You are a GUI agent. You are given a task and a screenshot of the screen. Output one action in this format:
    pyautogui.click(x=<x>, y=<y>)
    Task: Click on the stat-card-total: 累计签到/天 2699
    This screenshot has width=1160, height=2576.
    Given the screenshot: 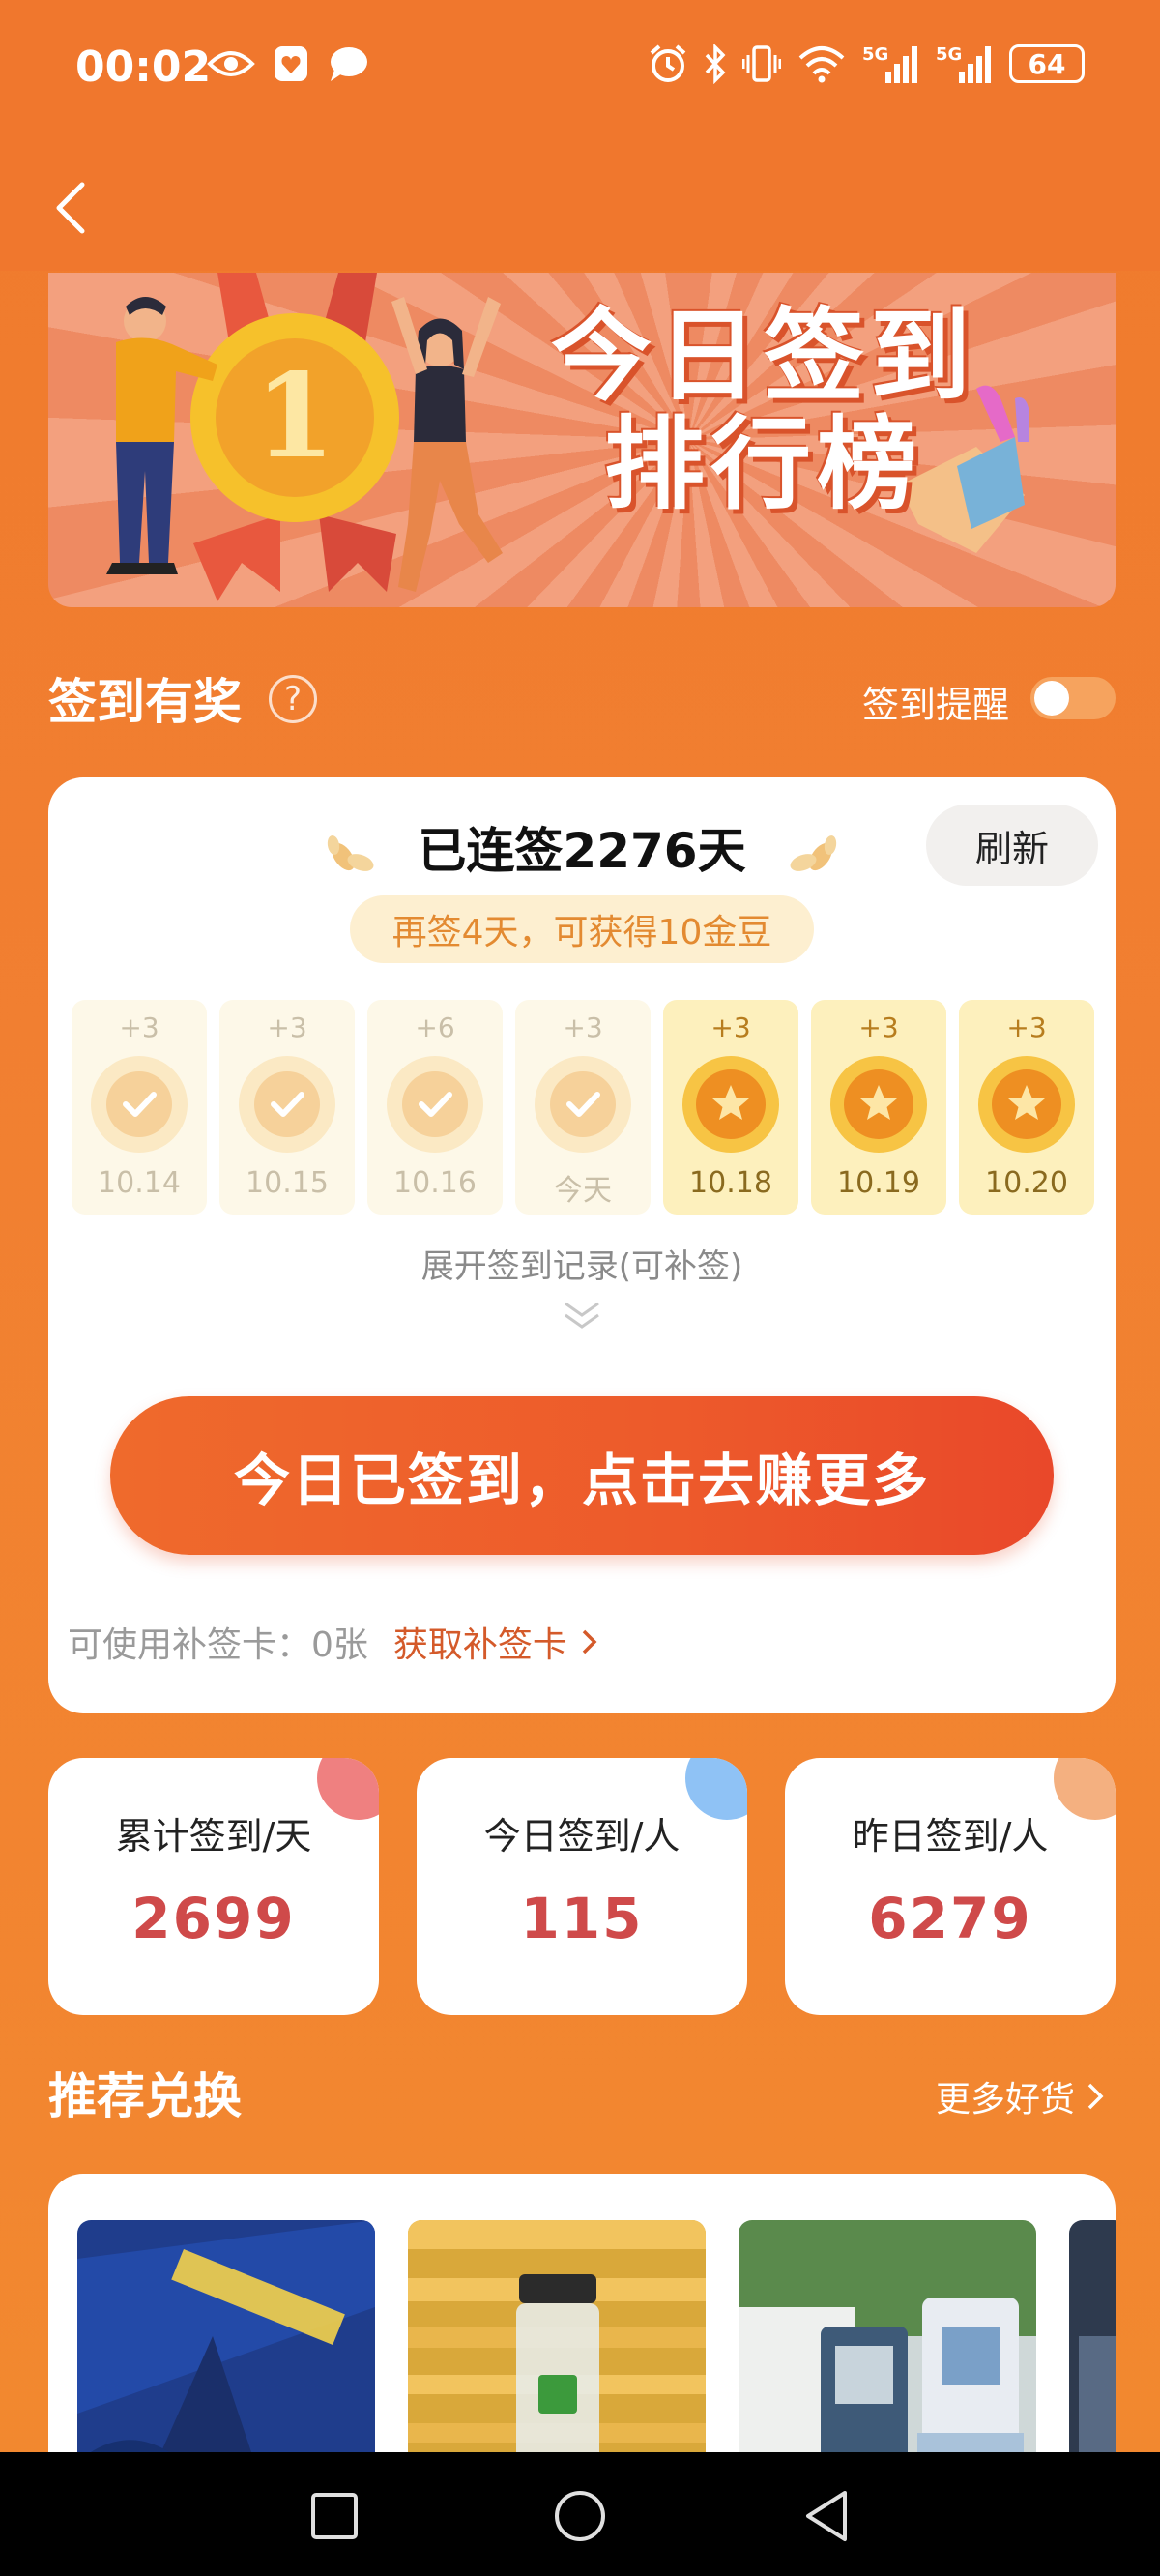 What is the action you would take?
    pyautogui.click(x=214, y=1886)
    